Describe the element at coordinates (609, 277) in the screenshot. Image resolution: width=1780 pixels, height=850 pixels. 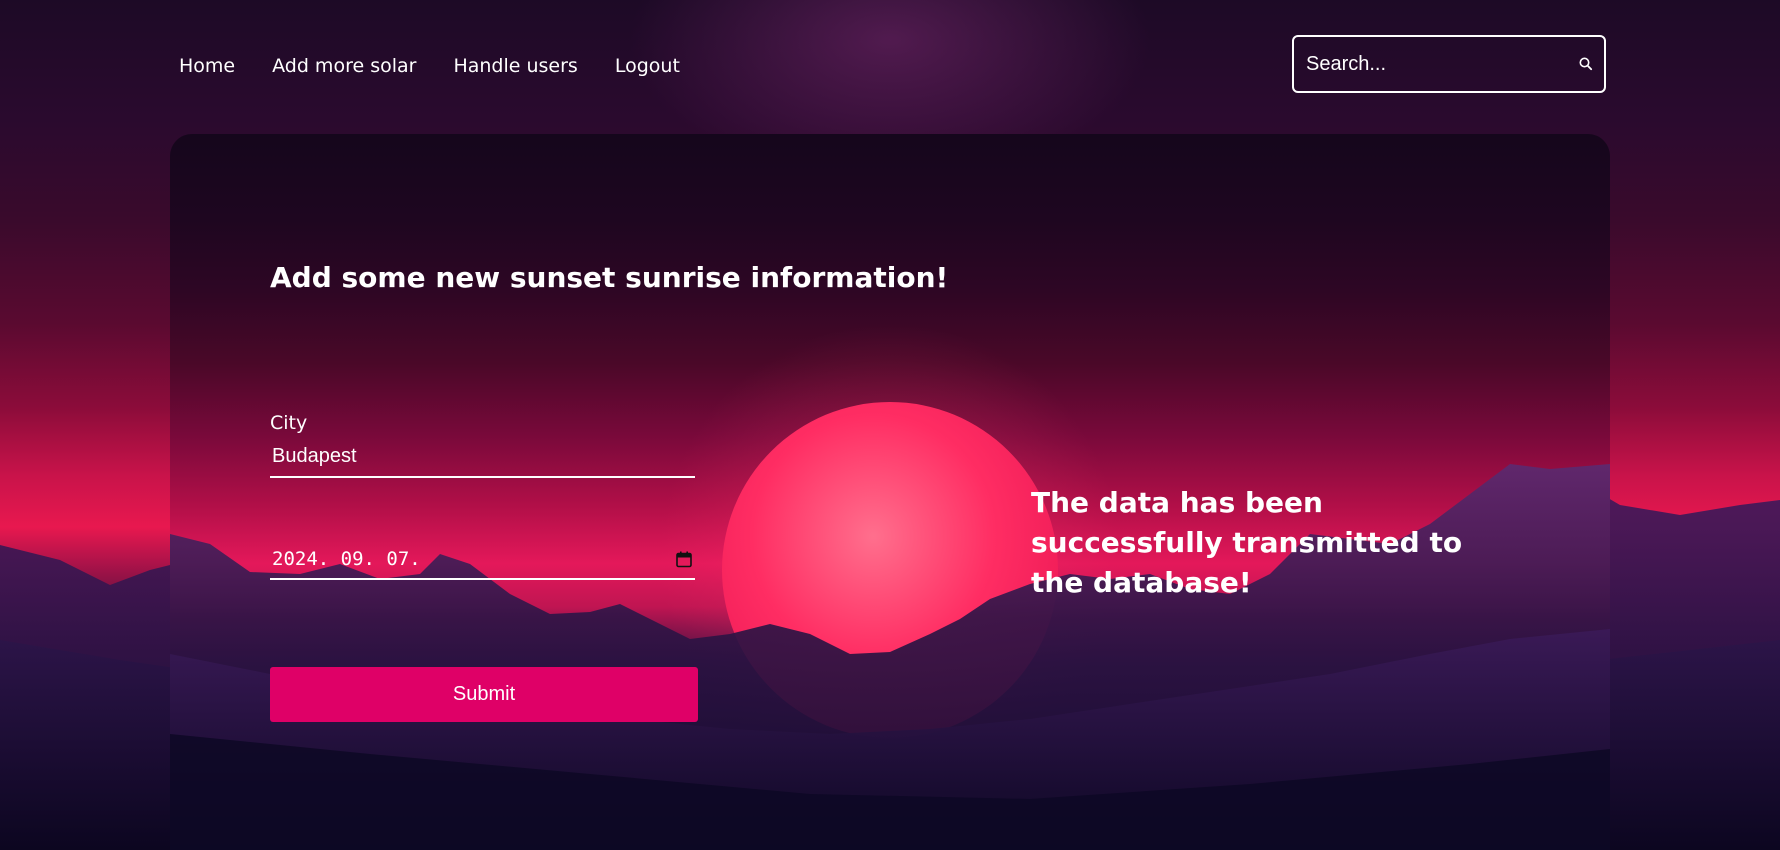
I see `form-title: Add some new sunset sunrise information!` at that location.